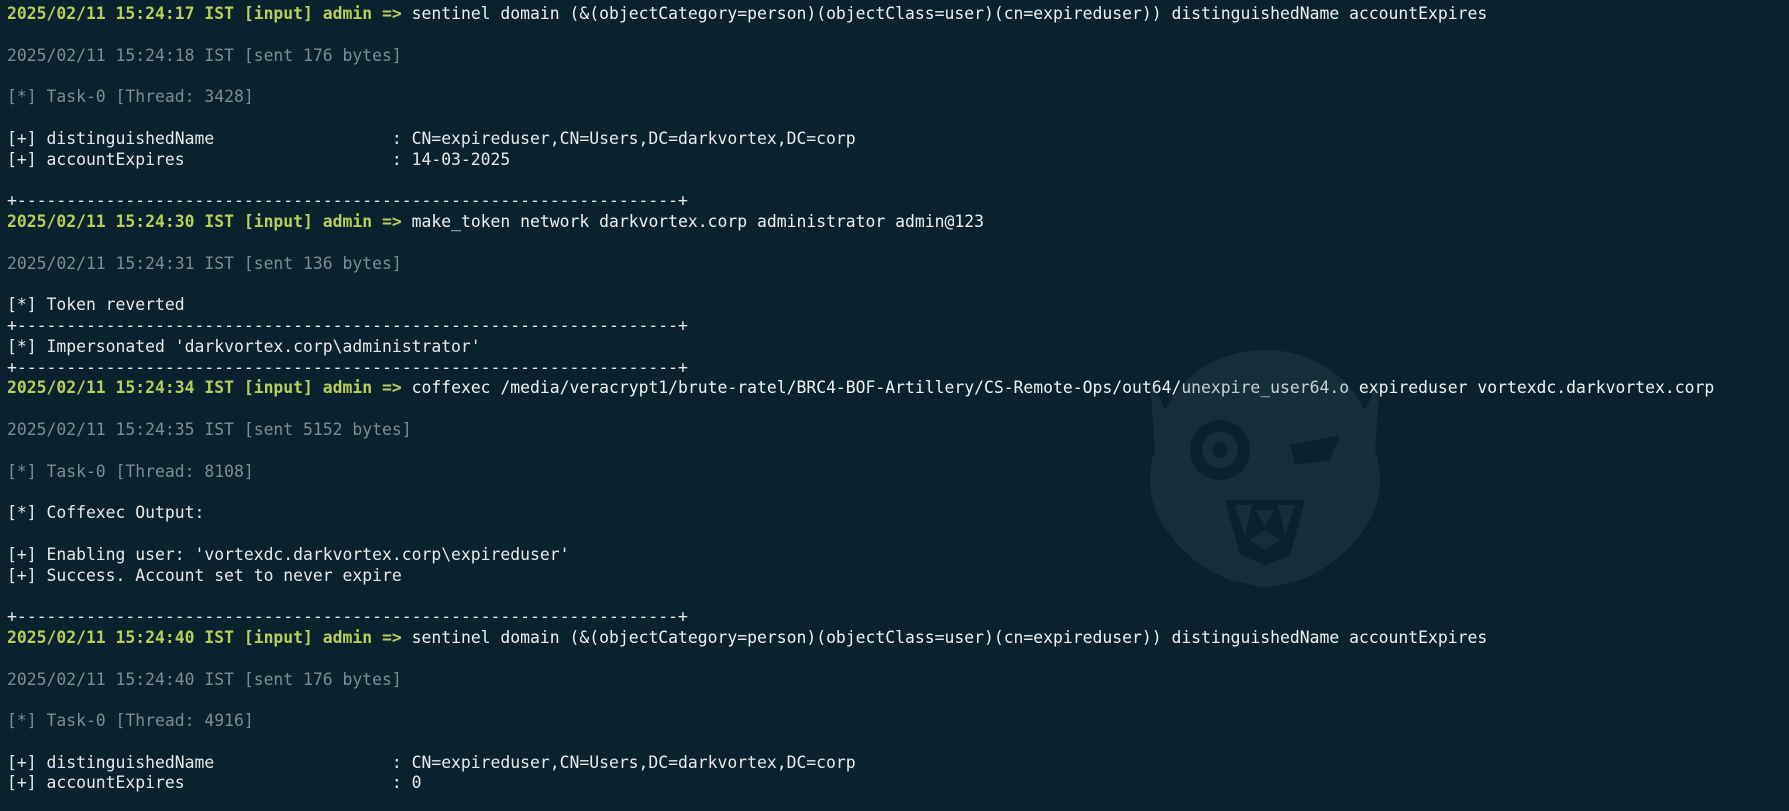 This screenshot has width=1789, height=811. What do you see at coordinates (96, 305) in the screenshot?
I see `output-line: [*] Token reverted` at bounding box center [96, 305].